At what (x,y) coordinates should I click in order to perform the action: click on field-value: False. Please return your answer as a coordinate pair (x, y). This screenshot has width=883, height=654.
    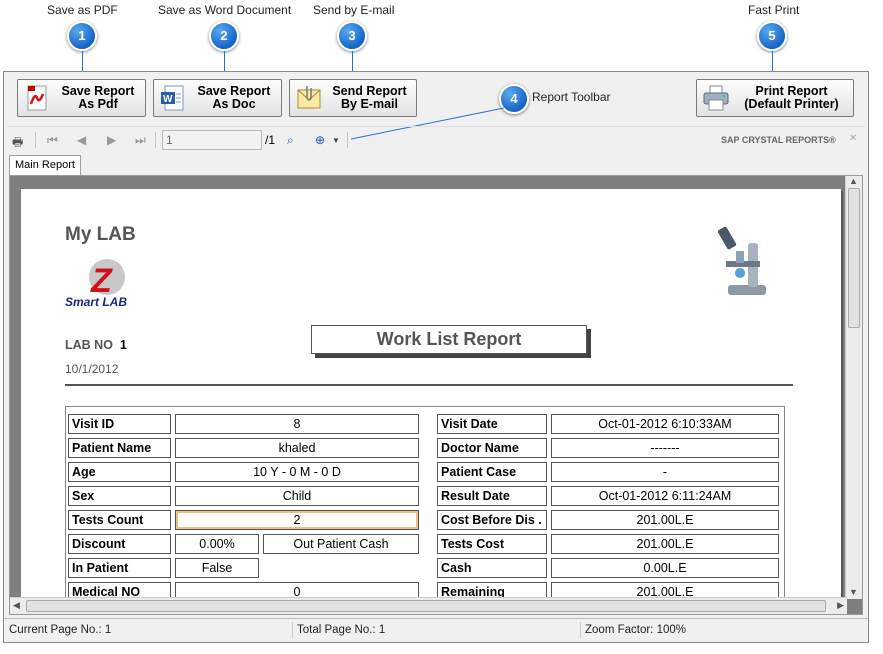
    Looking at the image, I should click on (217, 568).